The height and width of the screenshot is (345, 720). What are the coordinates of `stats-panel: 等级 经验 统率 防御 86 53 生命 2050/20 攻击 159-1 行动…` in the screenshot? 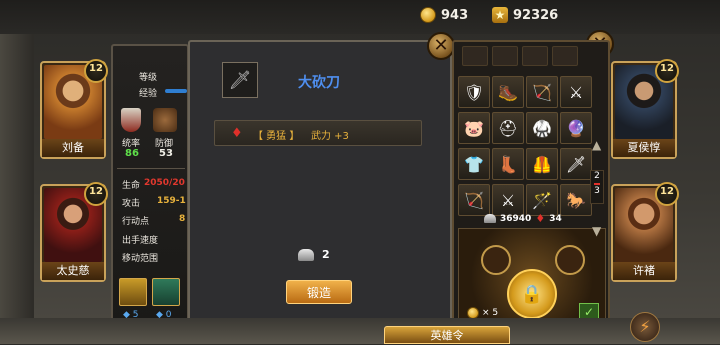 It's located at (150, 185).